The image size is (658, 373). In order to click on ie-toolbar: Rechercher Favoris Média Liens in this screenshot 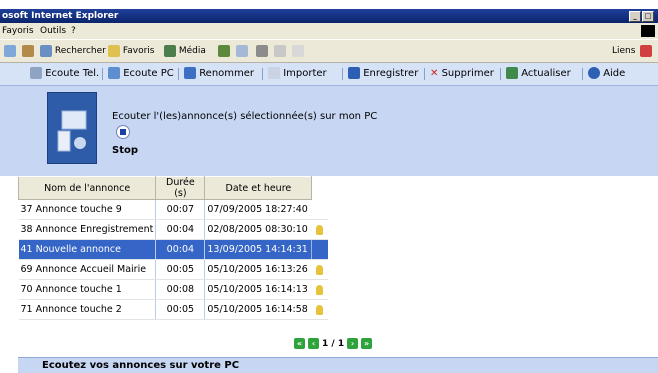, I will do `click(329, 51)`.